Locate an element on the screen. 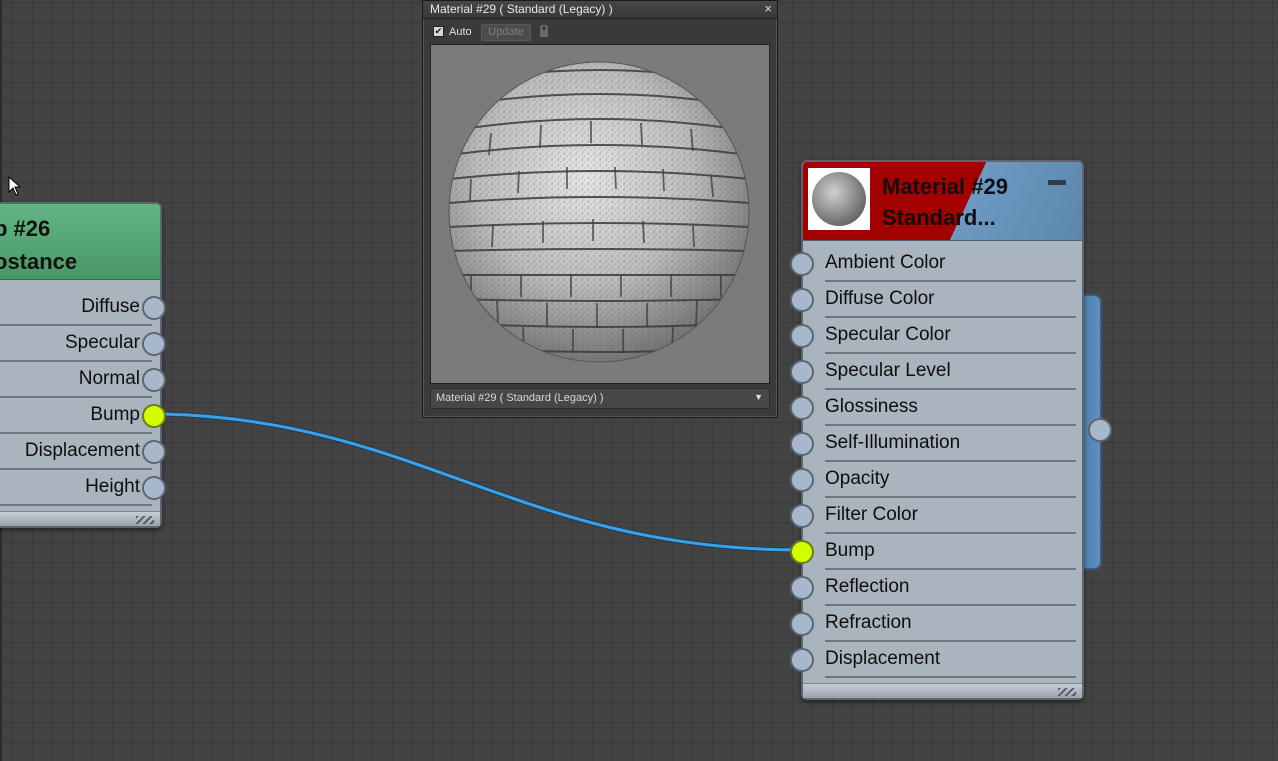  material-output-socket is located at coordinates (1100, 430).